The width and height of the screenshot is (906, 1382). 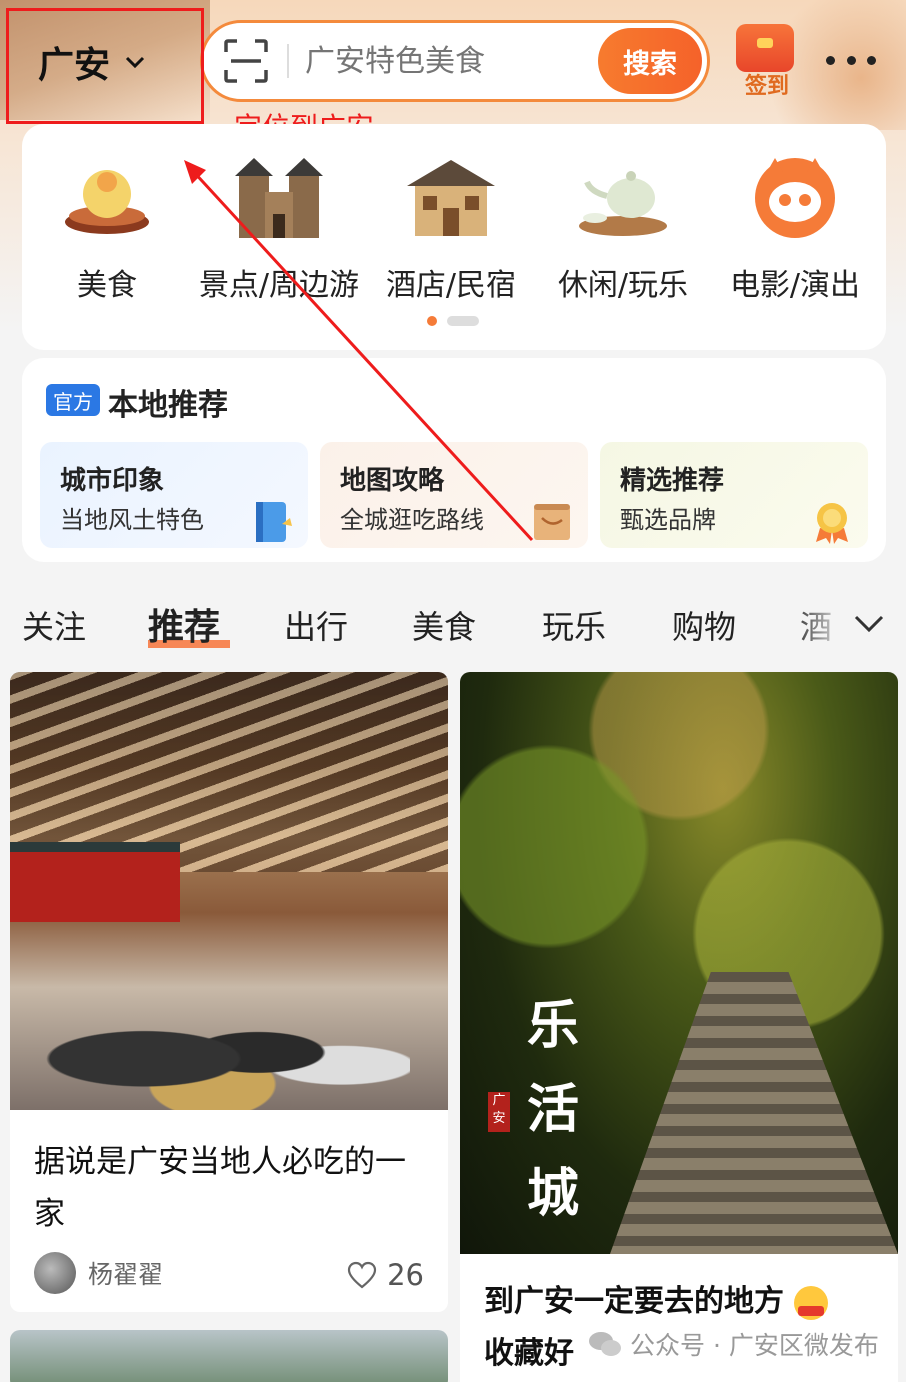 What do you see at coordinates (463, 321) in the screenshot?
I see `pager-dot` at bounding box center [463, 321].